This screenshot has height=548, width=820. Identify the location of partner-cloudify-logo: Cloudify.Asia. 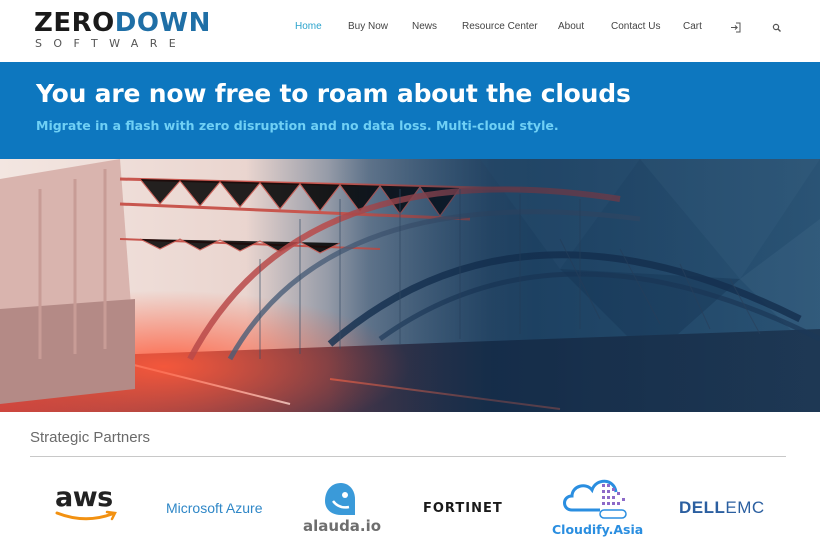
(598, 506).